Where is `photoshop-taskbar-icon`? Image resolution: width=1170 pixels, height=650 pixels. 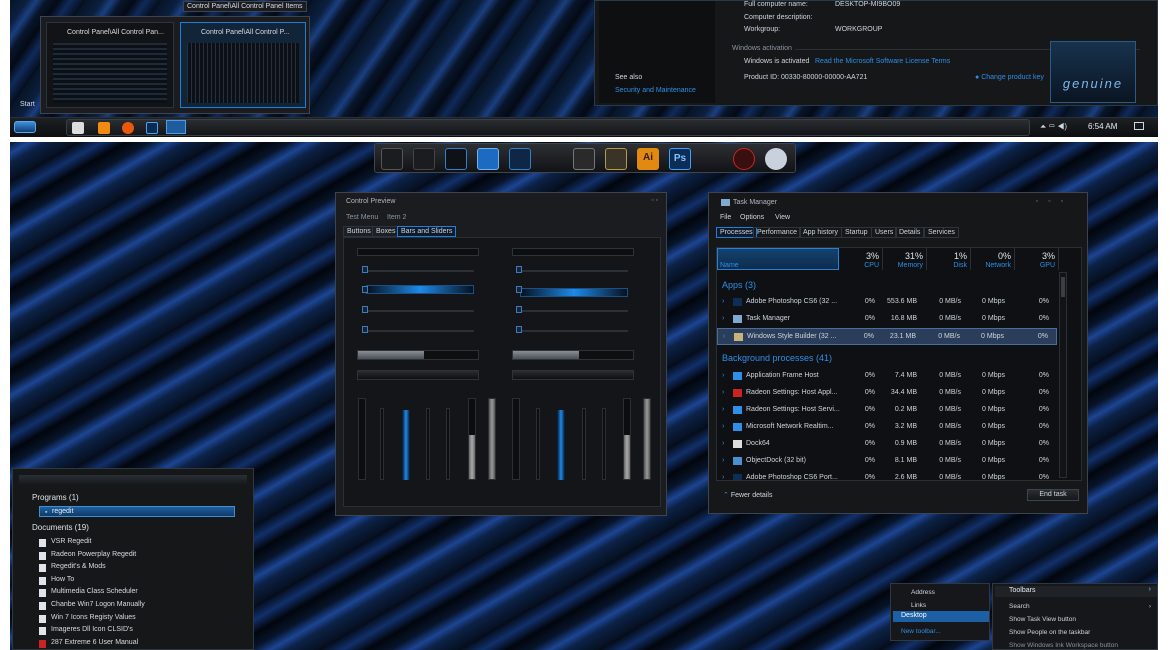 photoshop-taskbar-icon is located at coordinates (152, 128).